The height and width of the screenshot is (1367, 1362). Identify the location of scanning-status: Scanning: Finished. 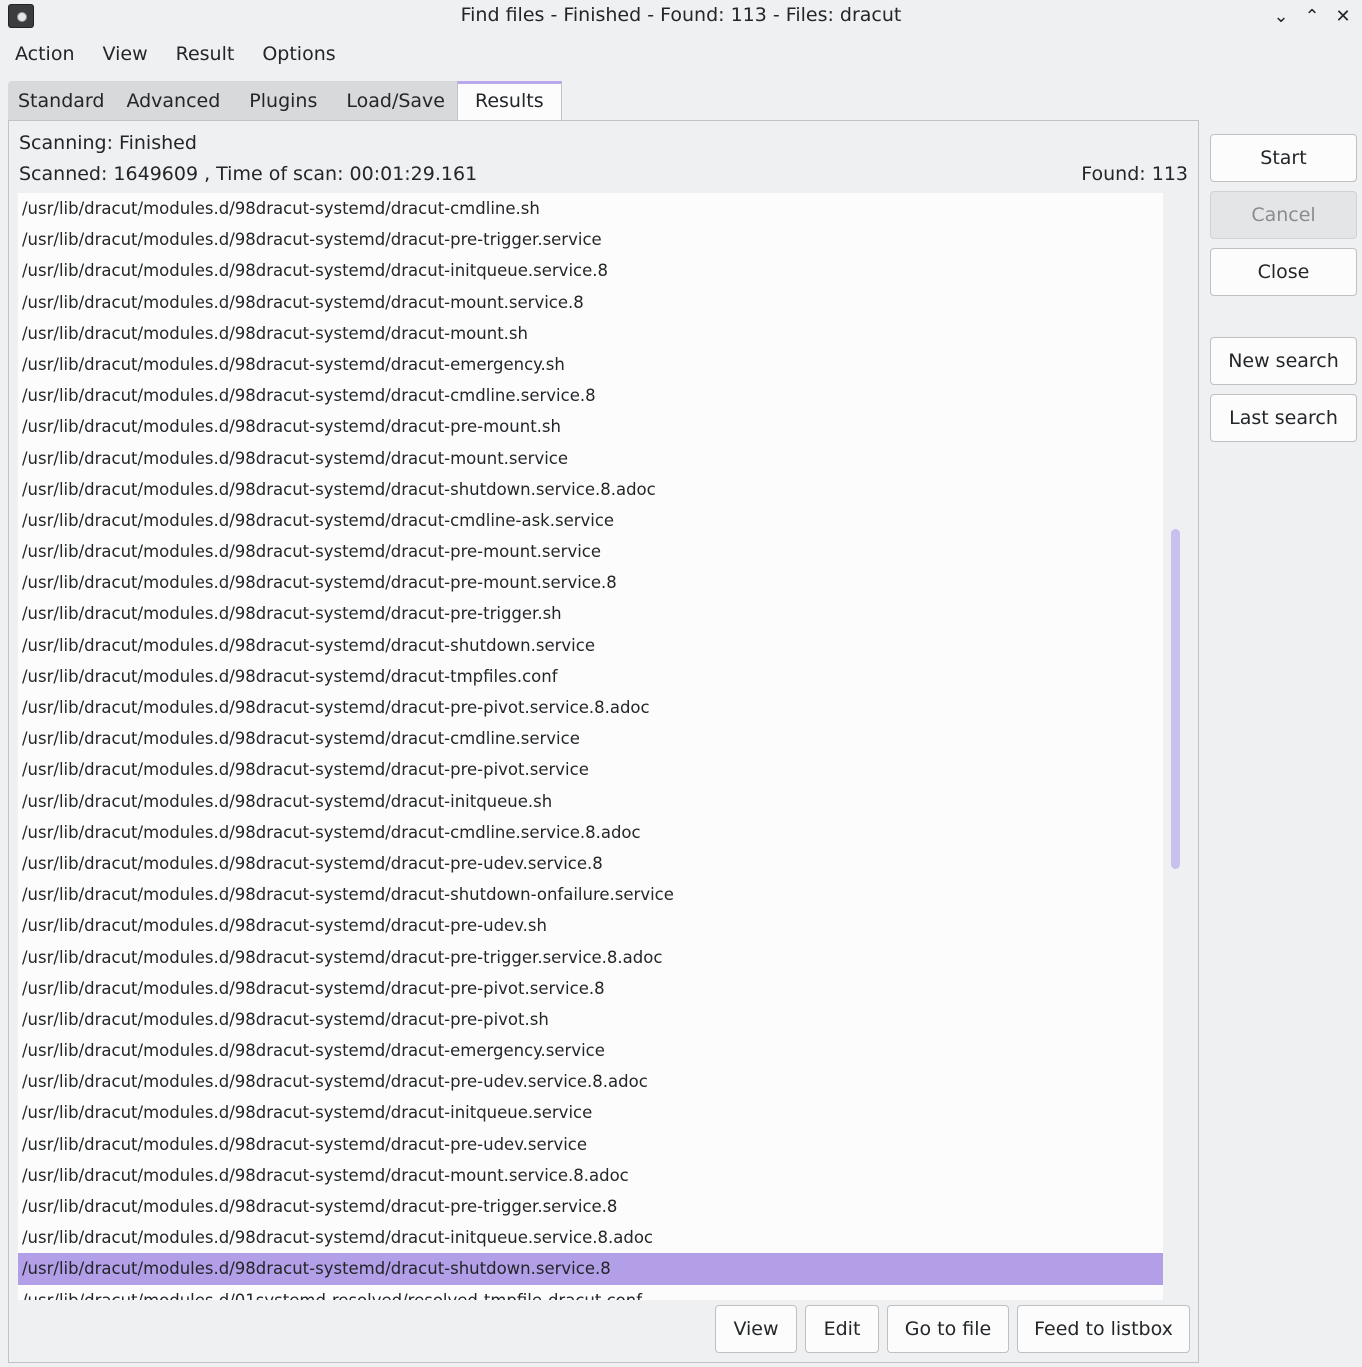
(108, 143).